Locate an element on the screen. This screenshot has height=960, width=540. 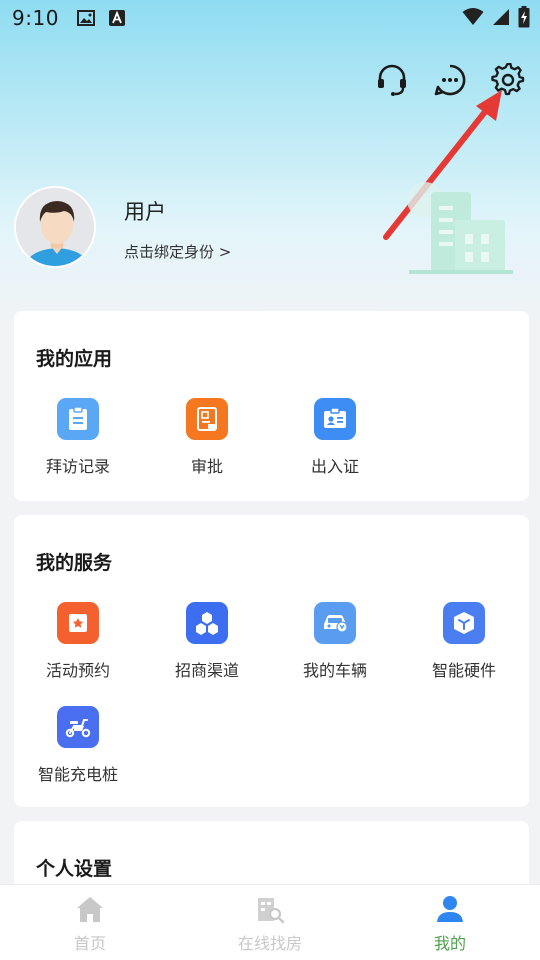
hexagons-icon is located at coordinates (207, 623).